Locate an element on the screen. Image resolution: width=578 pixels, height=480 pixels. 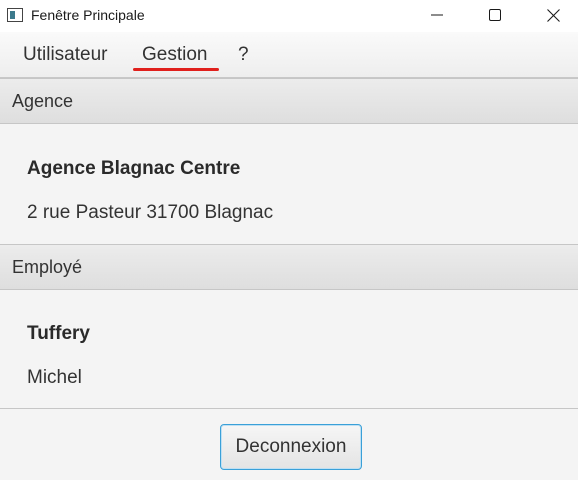
deconnexion-button: Deconnexion is located at coordinates (291, 447).